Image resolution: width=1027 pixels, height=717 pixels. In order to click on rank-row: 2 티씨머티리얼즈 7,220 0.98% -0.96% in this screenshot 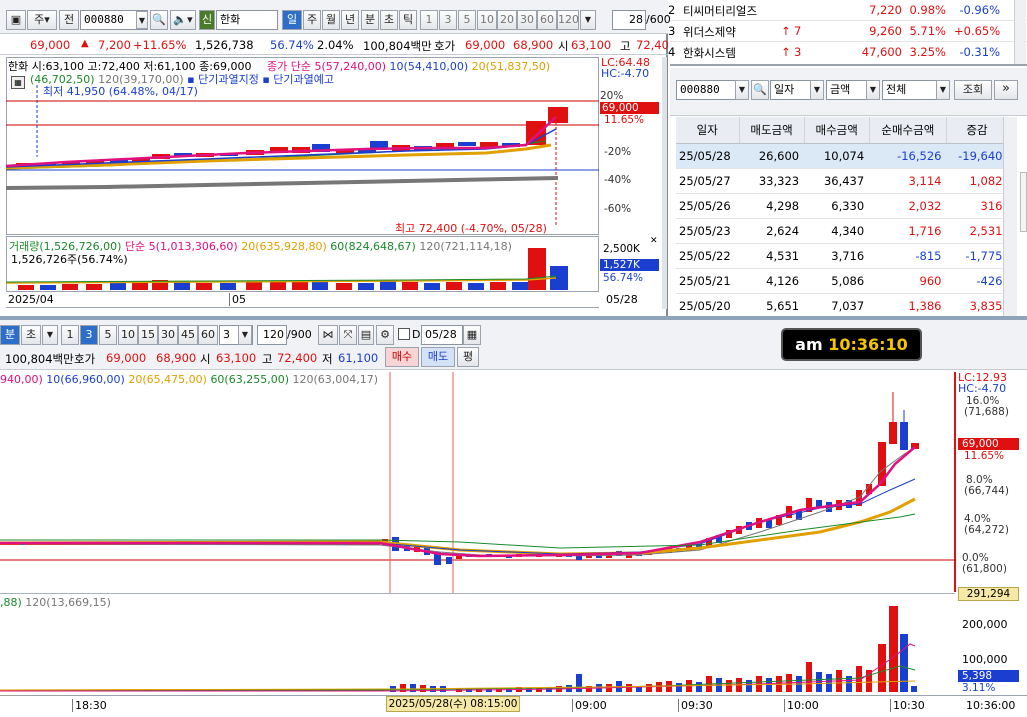, I will do `click(847, 10)`.